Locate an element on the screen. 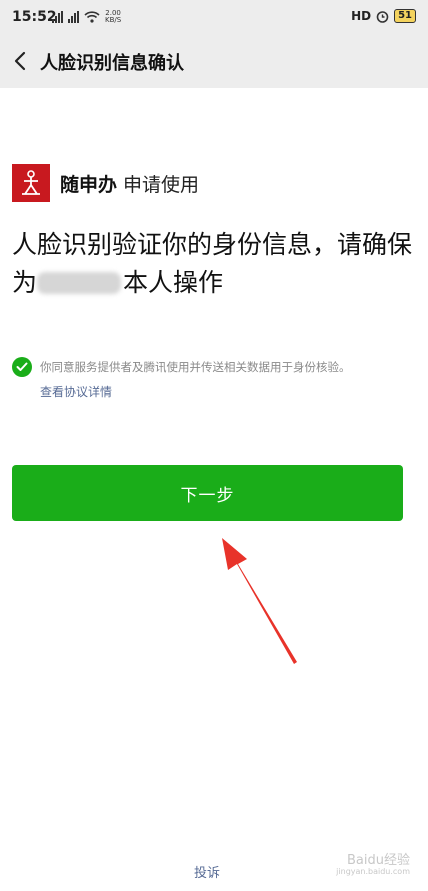  app-info: 随申办 申请使用 is located at coordinates (105, 183).